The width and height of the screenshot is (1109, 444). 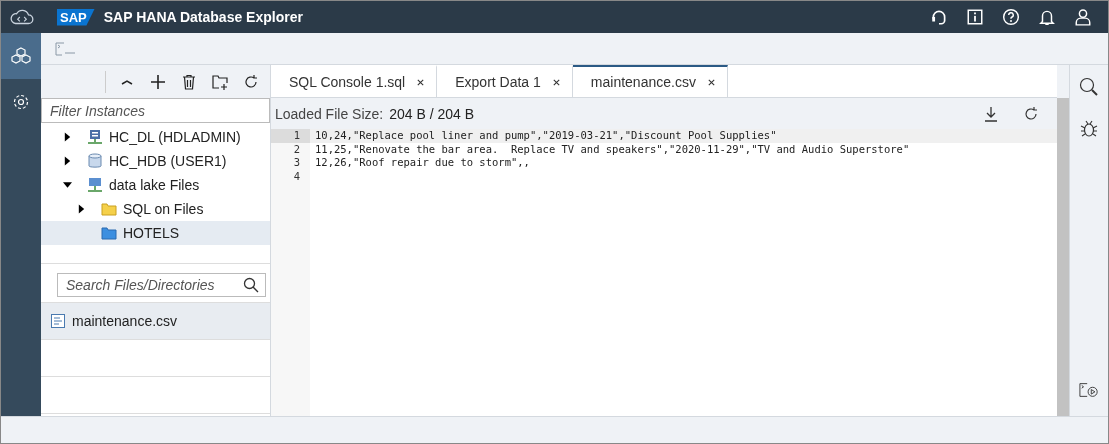 What do you see at coordinates (151, 233) in the screenshot?
I see `tree-item-label: HOTELS` at bounding box center [151, 233].